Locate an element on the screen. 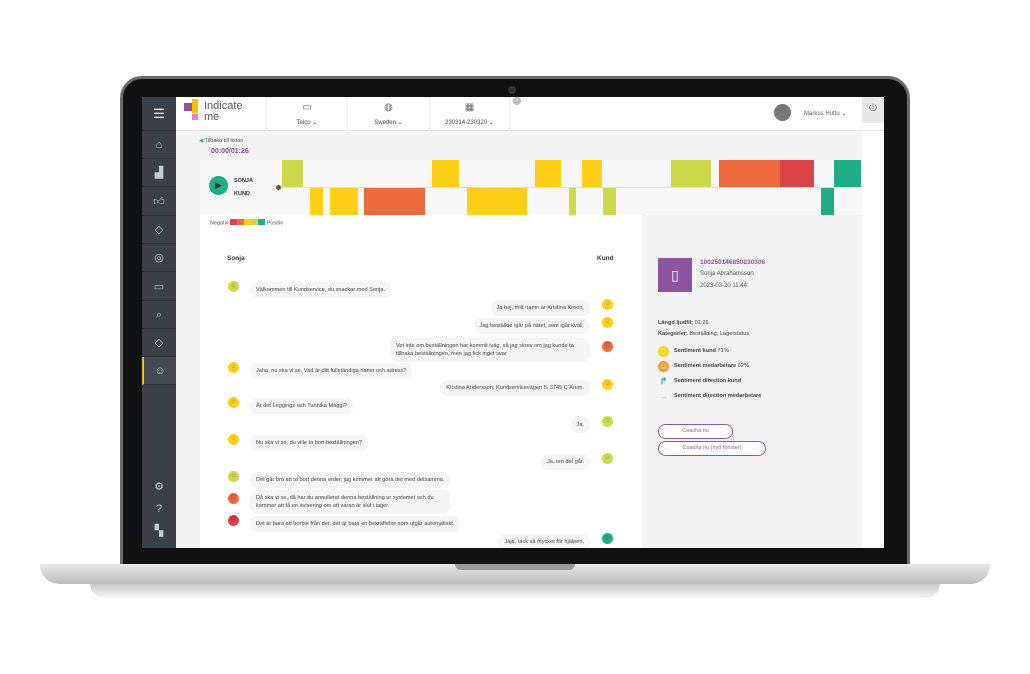 Image resolution: width=1030 pixels, height=674 pixels. metric: Sentiment kund 71% is located at coordinates (701, 351).